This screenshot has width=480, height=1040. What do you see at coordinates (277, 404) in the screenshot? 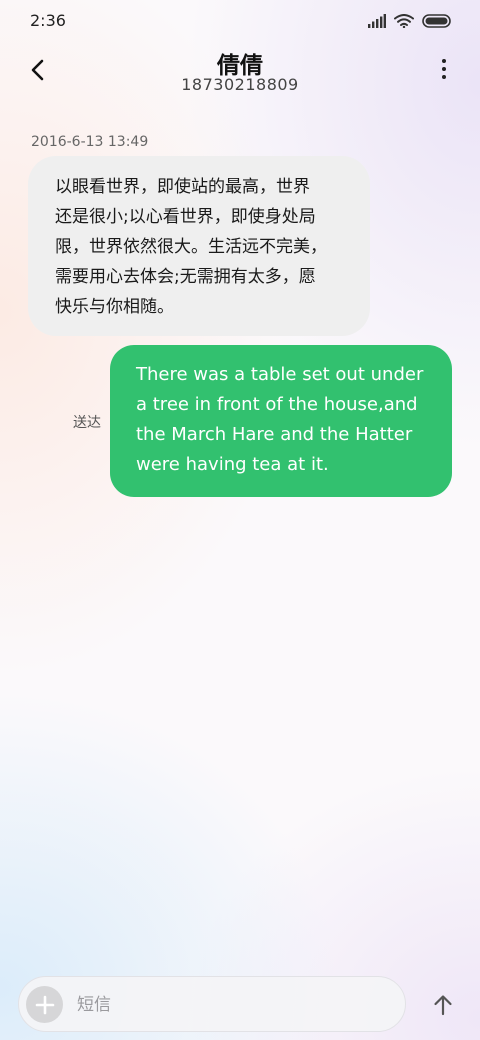
I see `message-line: a tree in front of the house,and` at bounding box center [277, 404].